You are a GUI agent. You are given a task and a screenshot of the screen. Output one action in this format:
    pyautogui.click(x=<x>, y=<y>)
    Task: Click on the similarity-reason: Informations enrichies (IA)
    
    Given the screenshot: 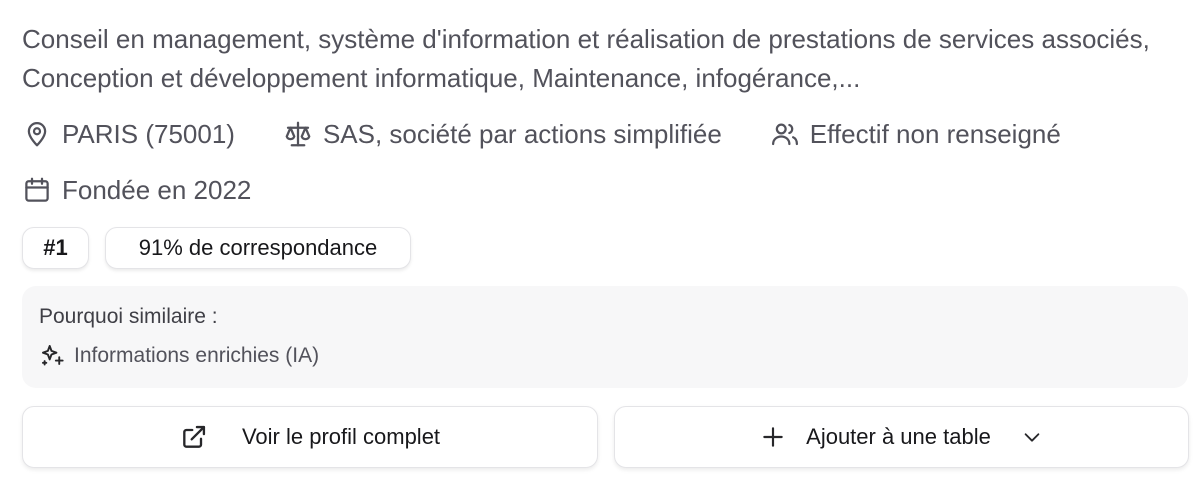 What is the action you would take?
    pyautogui.click(x=179, y=355)
    